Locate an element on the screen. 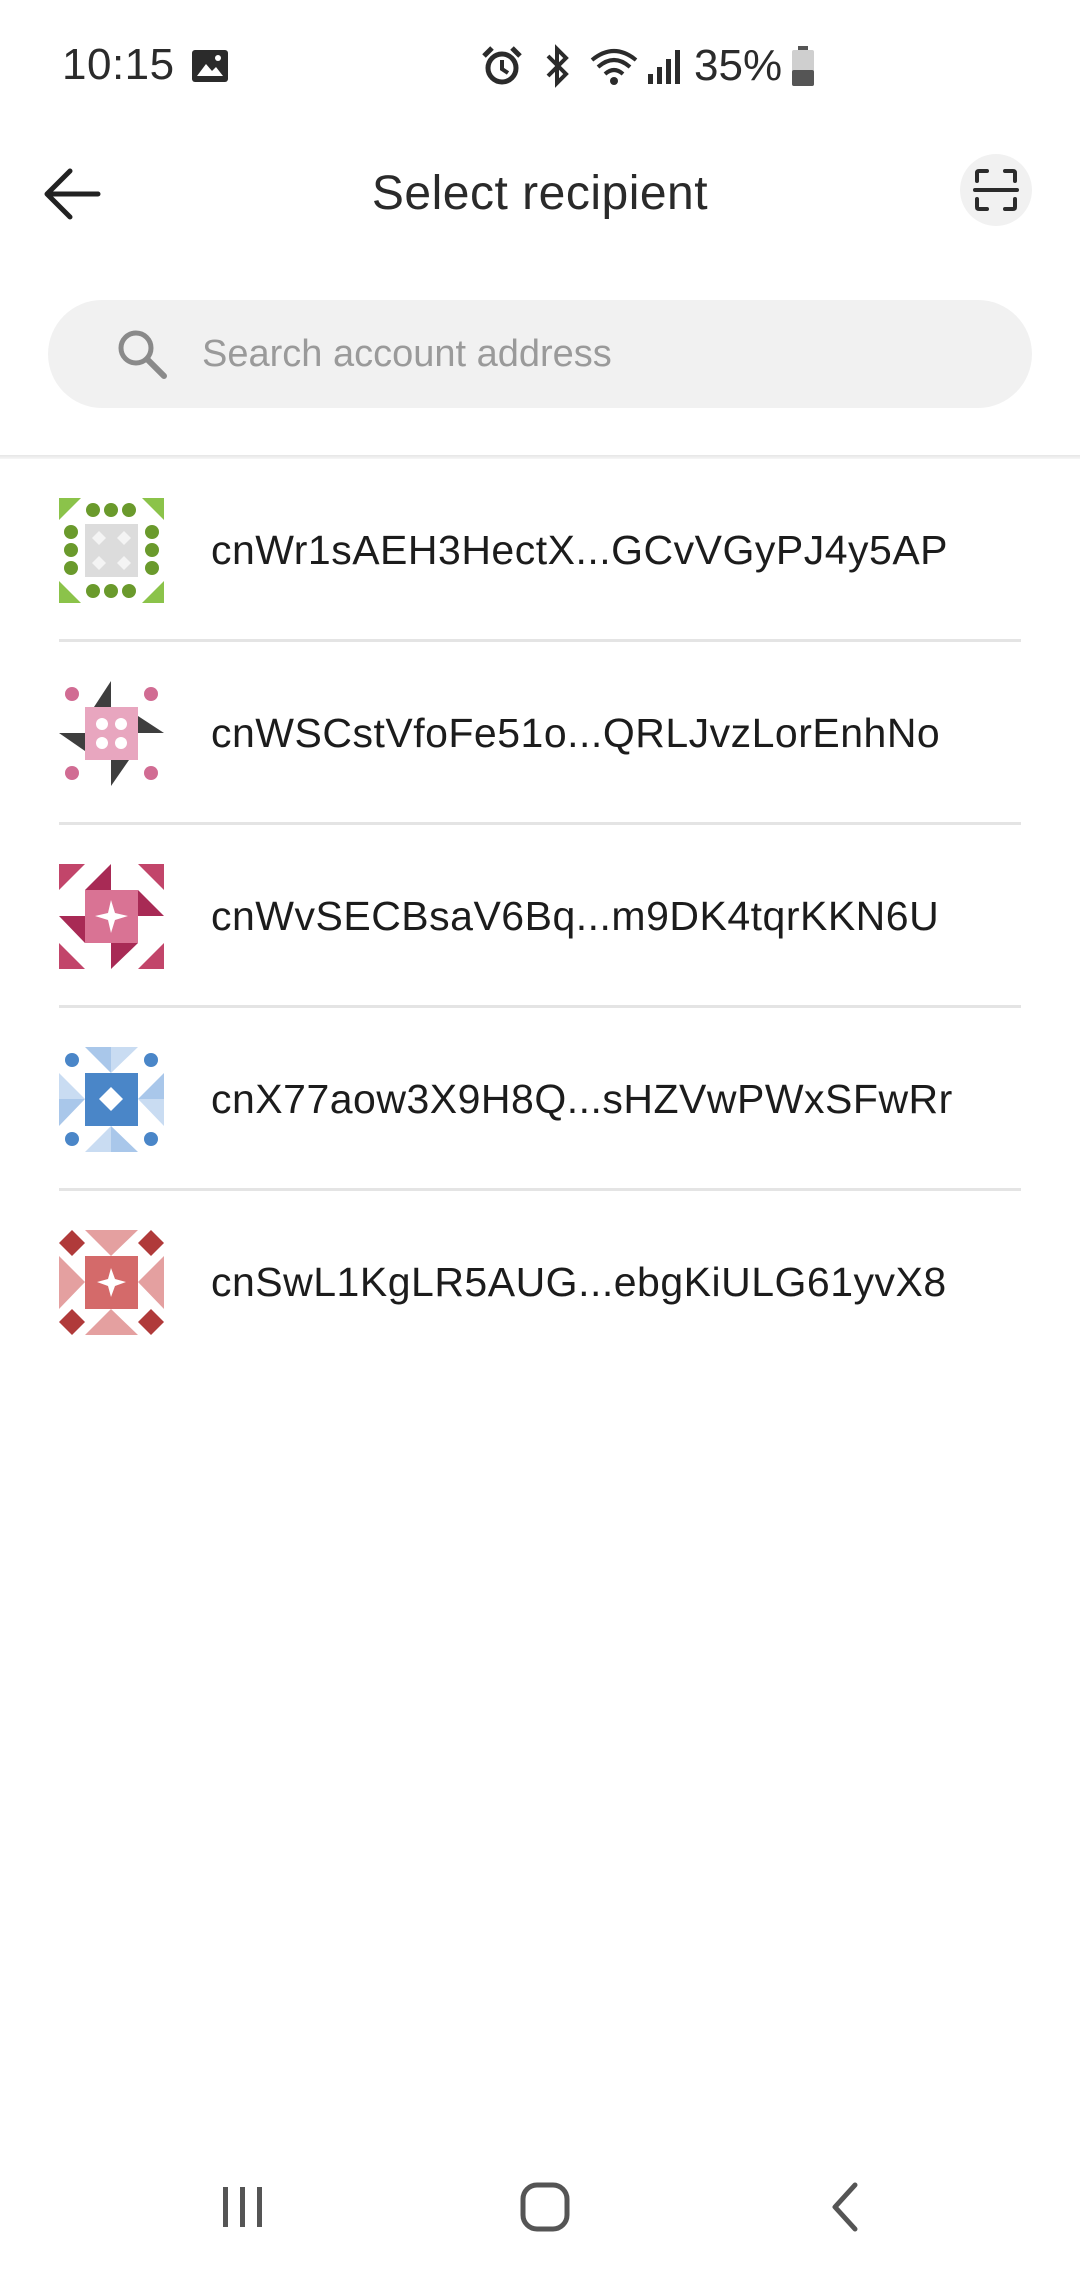  search-input is located at coordinates (617, 354).